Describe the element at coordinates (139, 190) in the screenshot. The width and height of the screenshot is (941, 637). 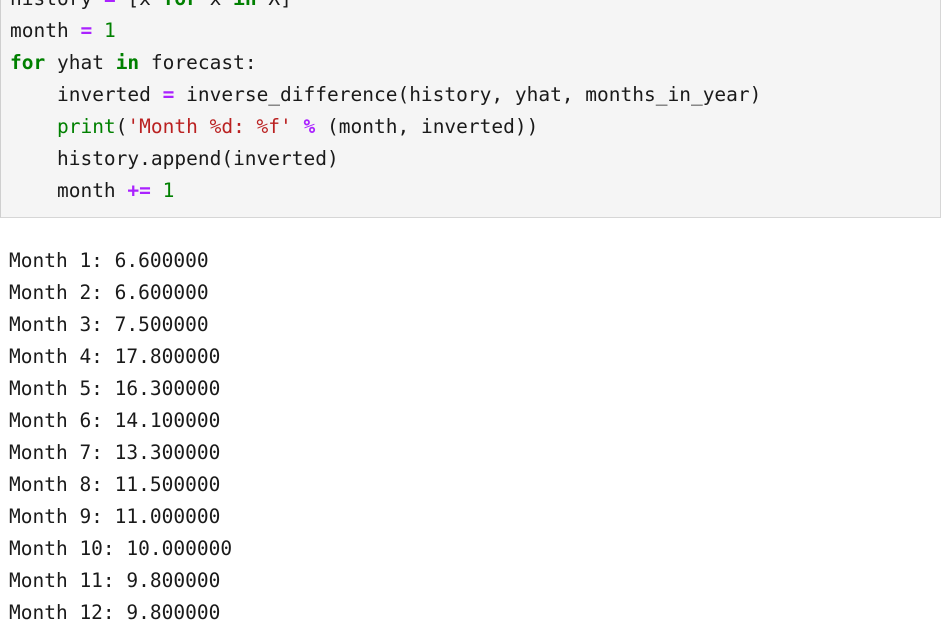
I see `code-token: +=` at that location.